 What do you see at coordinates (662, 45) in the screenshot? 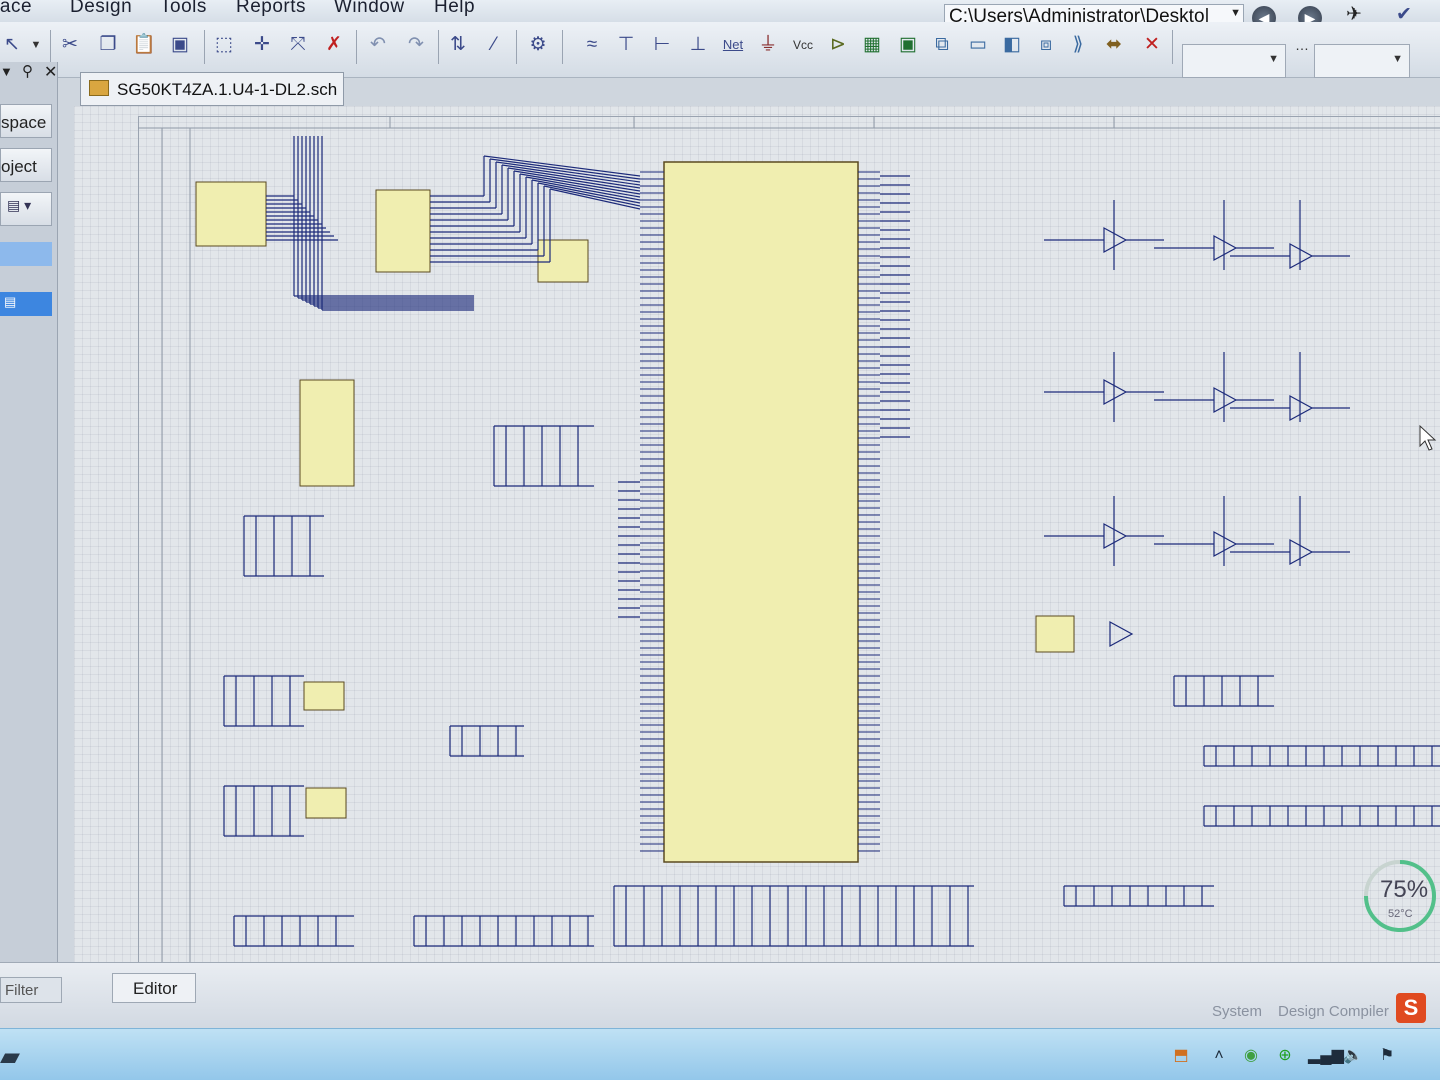
I see `bus-entry-icon: ⊢` at bounding box center [662, 45].